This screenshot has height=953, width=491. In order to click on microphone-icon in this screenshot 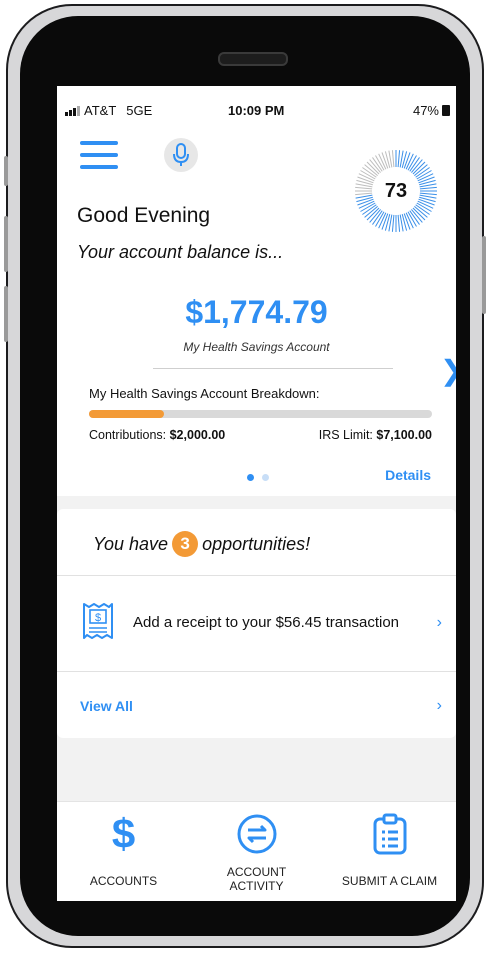, I will do `click(181, 155)`.